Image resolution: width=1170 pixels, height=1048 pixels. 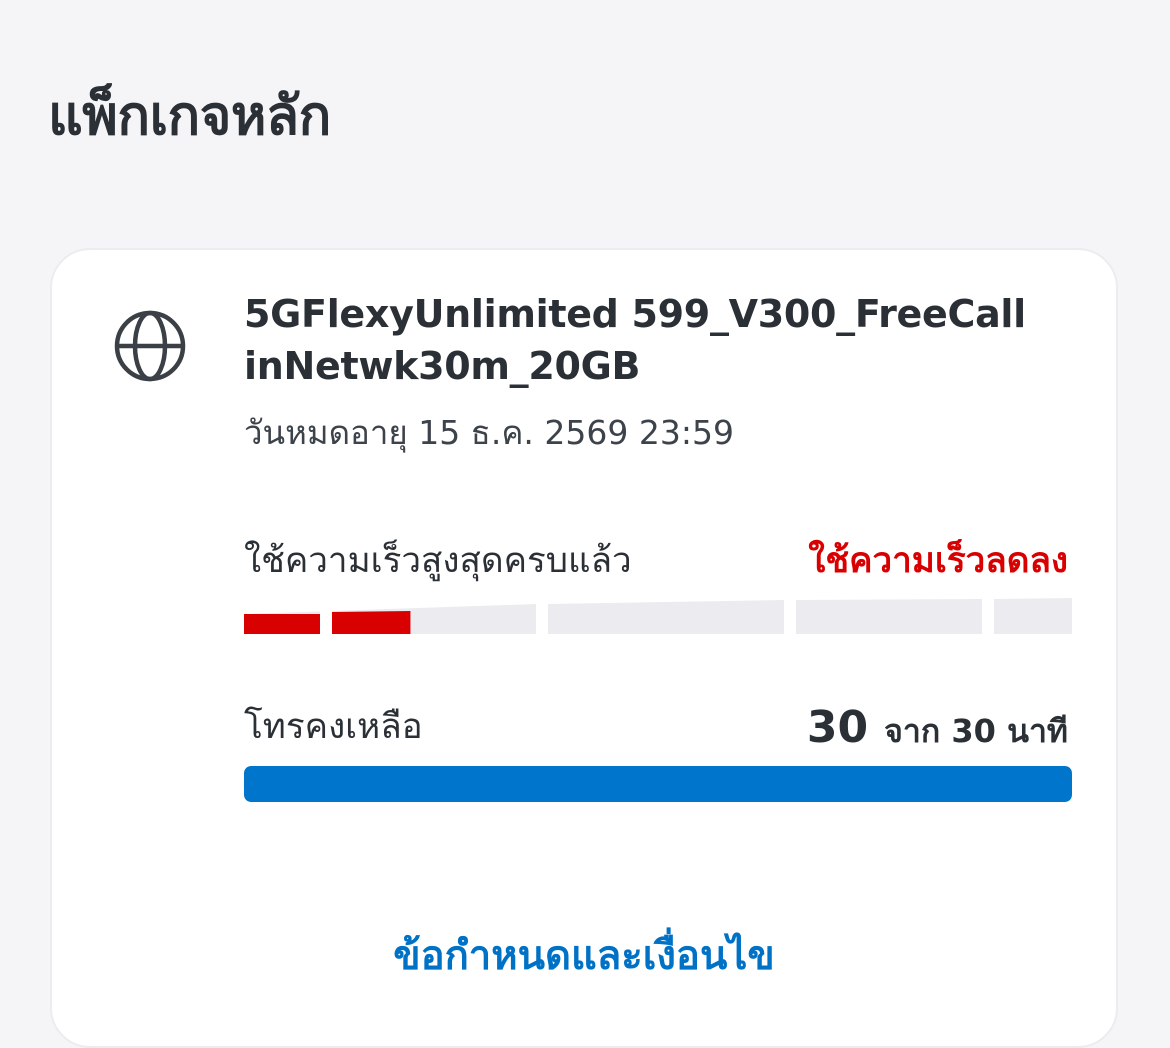 I want to click on expiry-date: วันหมดอายุ 15 ธ.ค. 2569 23:59, so click(x=489, y=432).